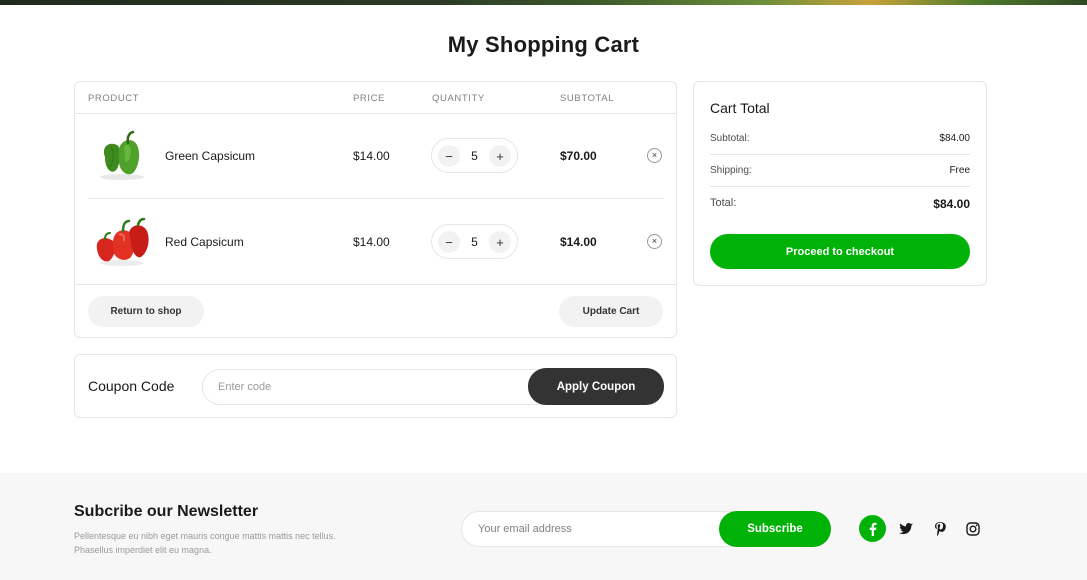 This screenshot has height=580, width=1087. What do you see at coordinates (375, 284) in the screenshot?
I see `row-divider` at bounding box center [375, 284].